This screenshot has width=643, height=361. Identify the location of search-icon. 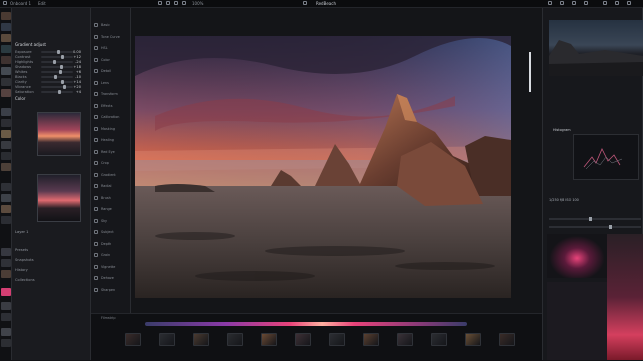
(550, 3).